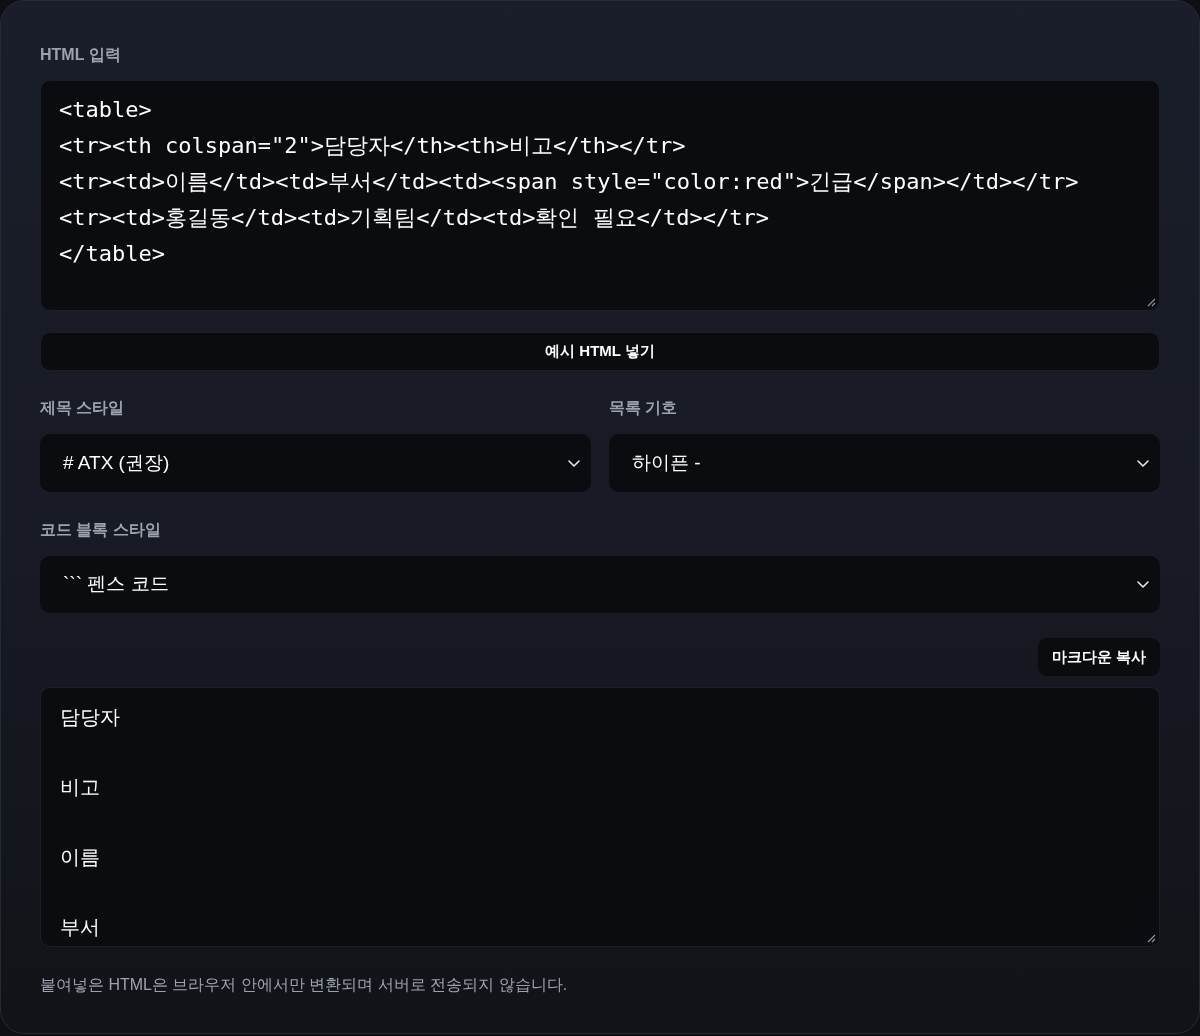 The image size is (1200, 1036). Describe the element at coordinates (116, 462) in the screenshot. I see `select-value: # ATX (권장)` at that location.